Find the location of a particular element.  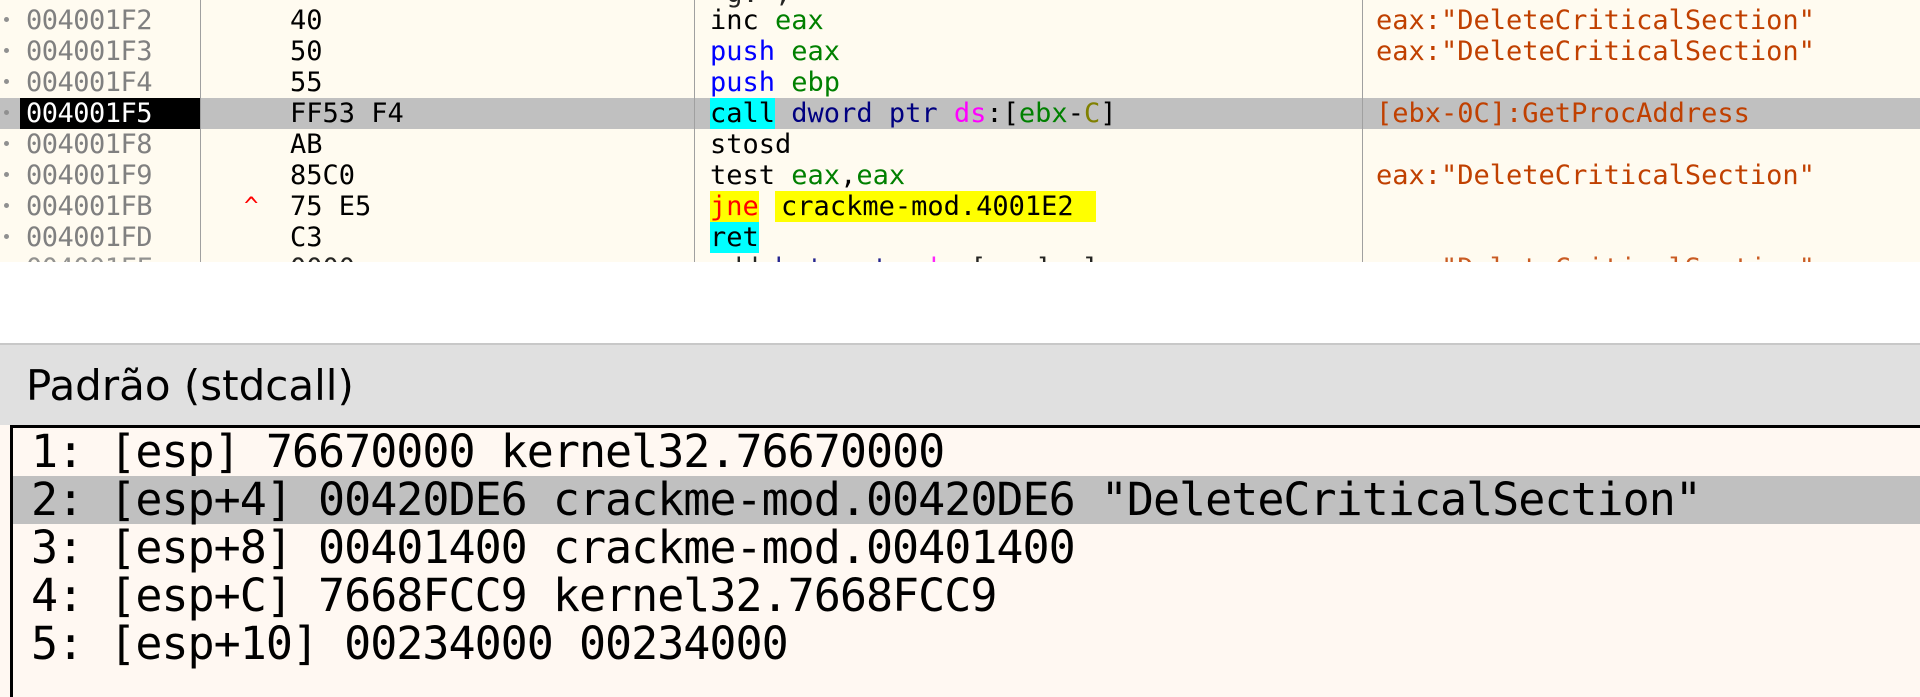

argument-row: 3: [esp+8] 00401400 crackme-mod.00401400 is located at coordinates (966, 548).